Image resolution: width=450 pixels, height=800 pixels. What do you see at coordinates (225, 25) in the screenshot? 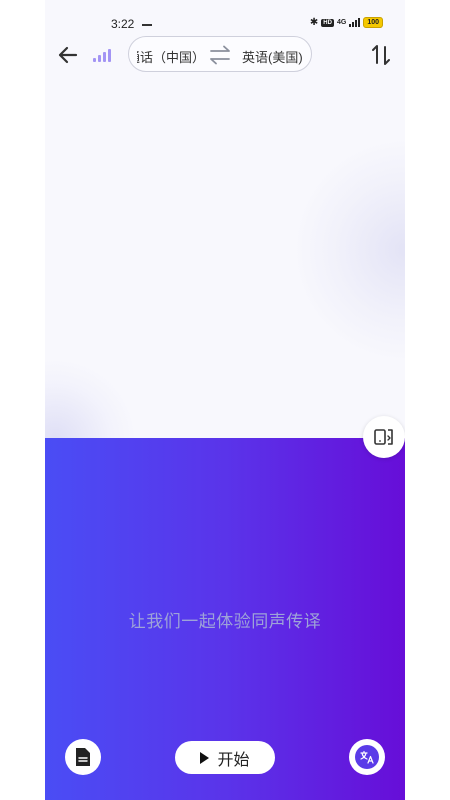
I see `status-bar: 3:22 ✱ HD 4G 100` at bounding box center [225, 25].